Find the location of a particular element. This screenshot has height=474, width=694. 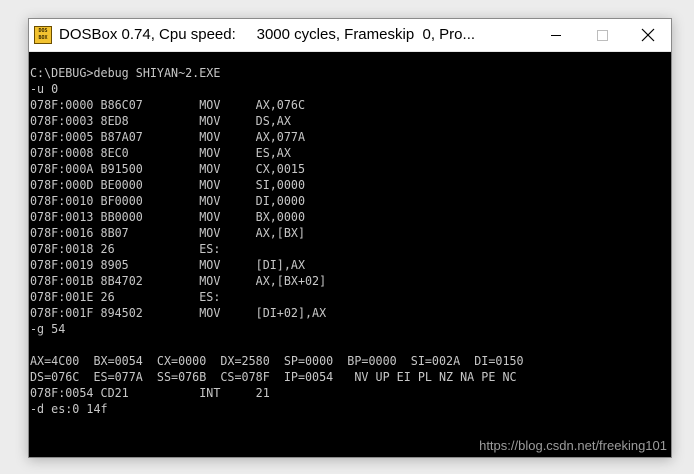

console-line: 078F:0019 8905 MOV [DI],AX is located at coordinates (168, 264).